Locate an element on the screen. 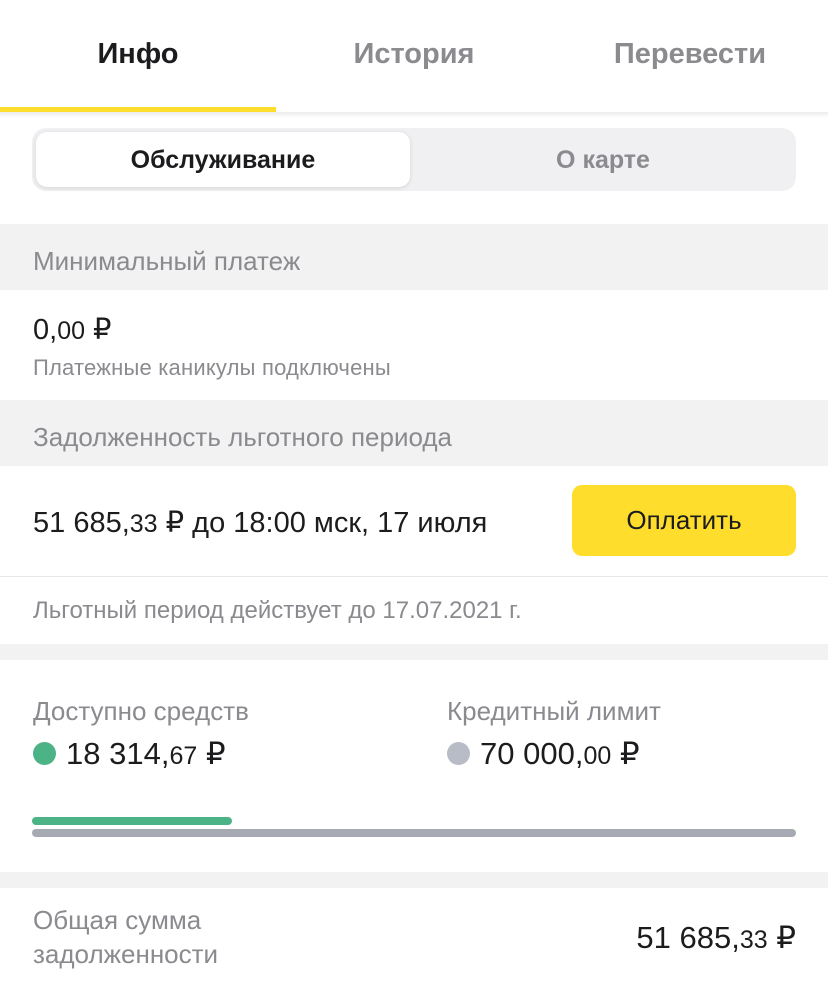 The height and width of the screenshot is (1000, 828). grace-title: Задолженность льготного периода is located at coordinates (242, 437).